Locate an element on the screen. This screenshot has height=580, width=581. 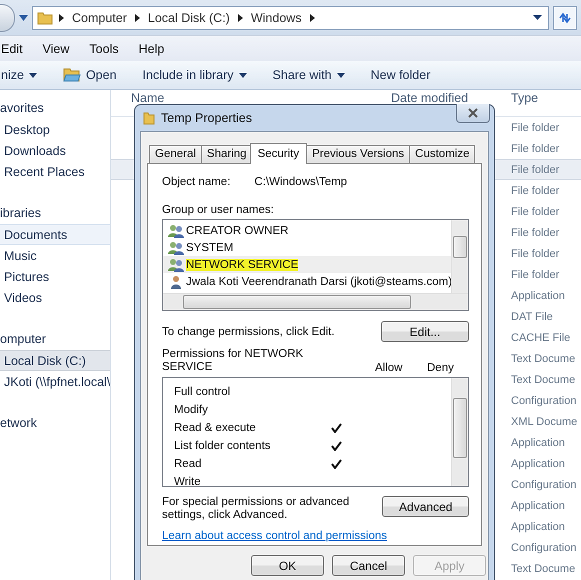
menu-item: View is located at coordinates (56, 49).